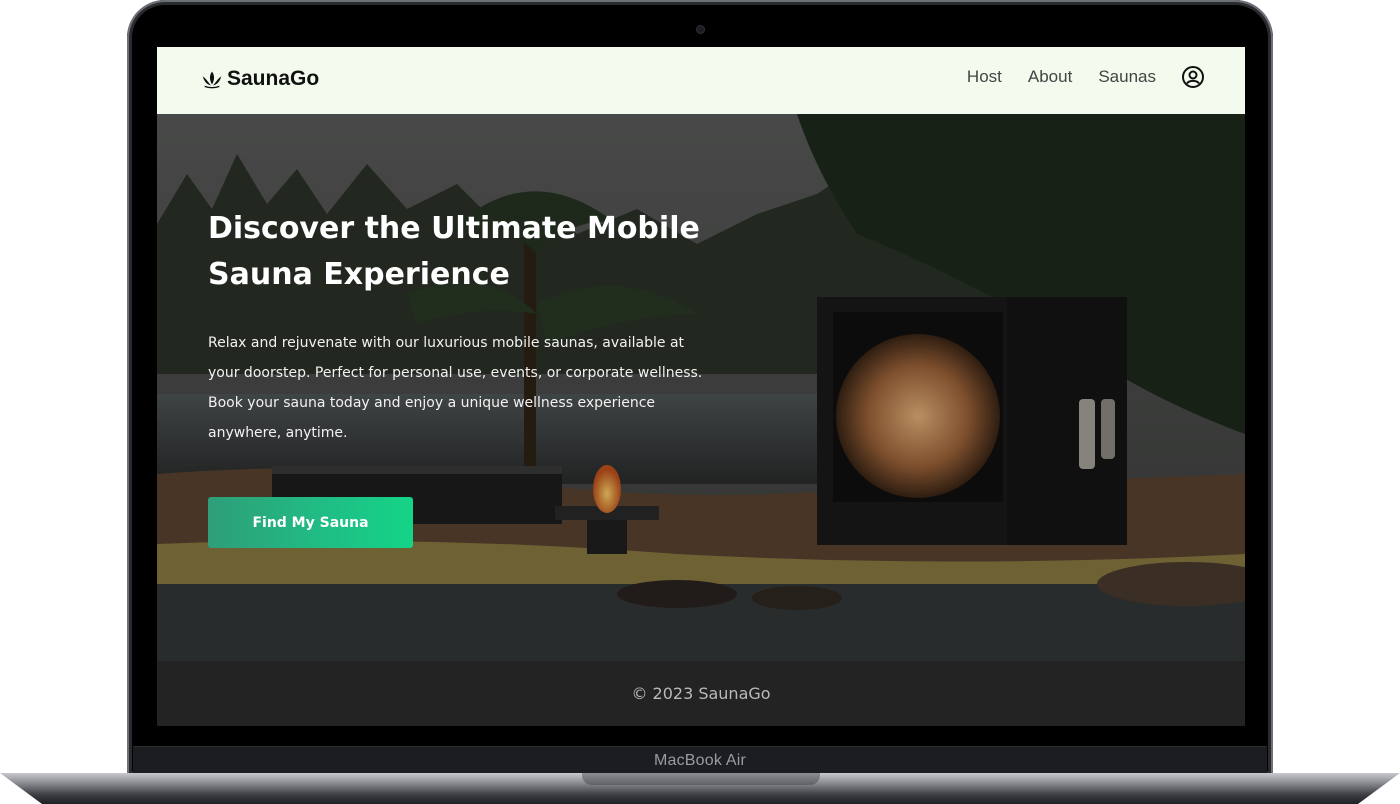  I want to click on copyright-text: © 2023 SaunaGo, so click(701, 693).